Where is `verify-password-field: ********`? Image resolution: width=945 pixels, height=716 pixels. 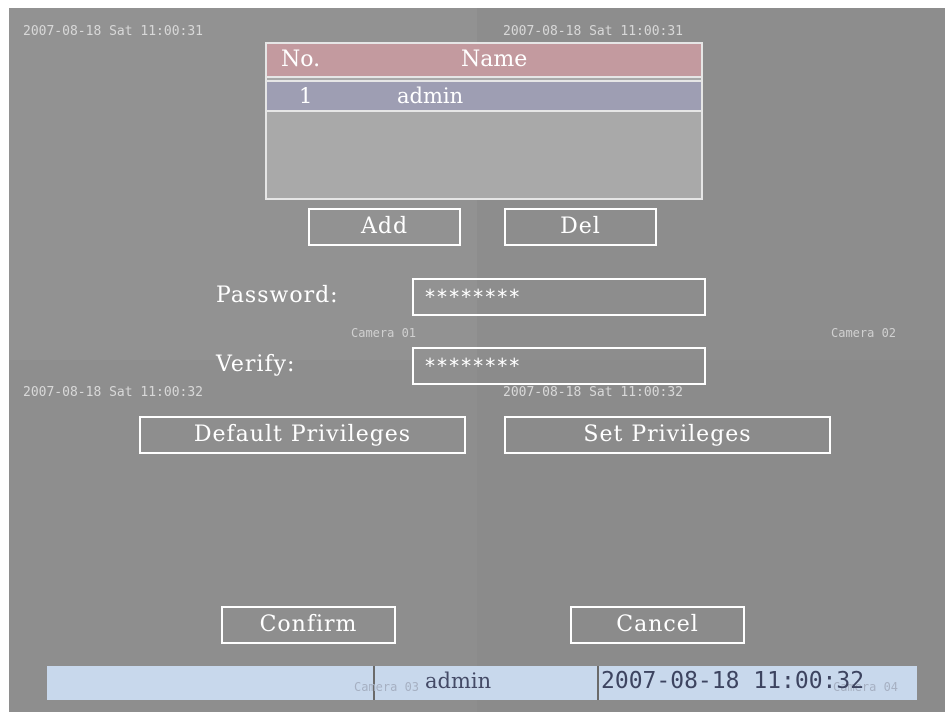 verify-password-field: ******** is located at coordinates (559, 366).